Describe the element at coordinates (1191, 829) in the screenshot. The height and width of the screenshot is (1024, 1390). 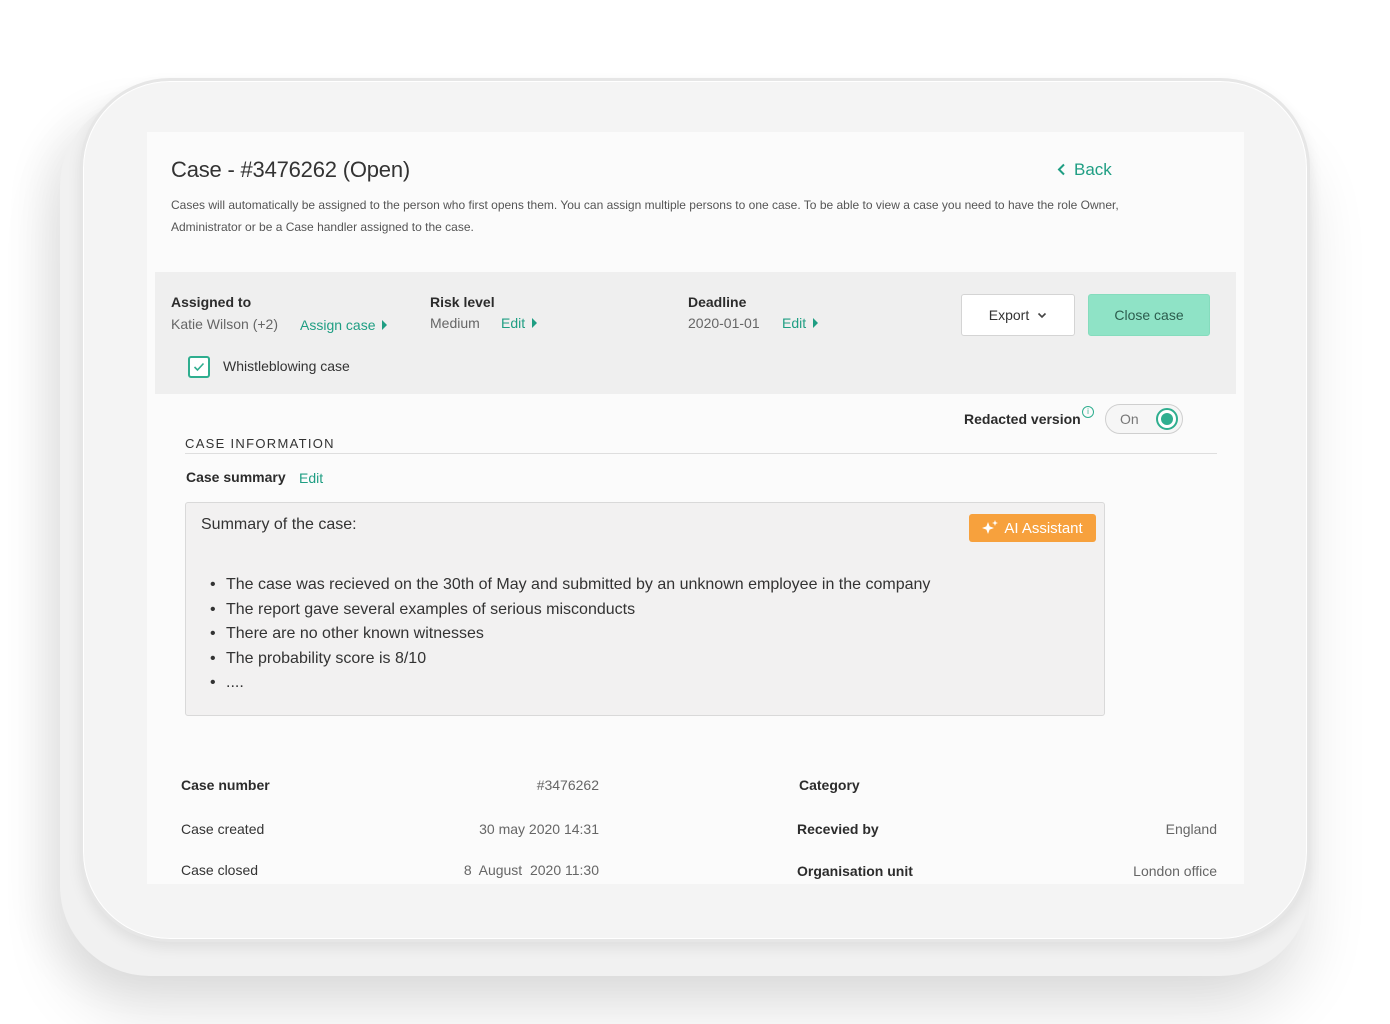
I see `received-by-value: England` at that location.